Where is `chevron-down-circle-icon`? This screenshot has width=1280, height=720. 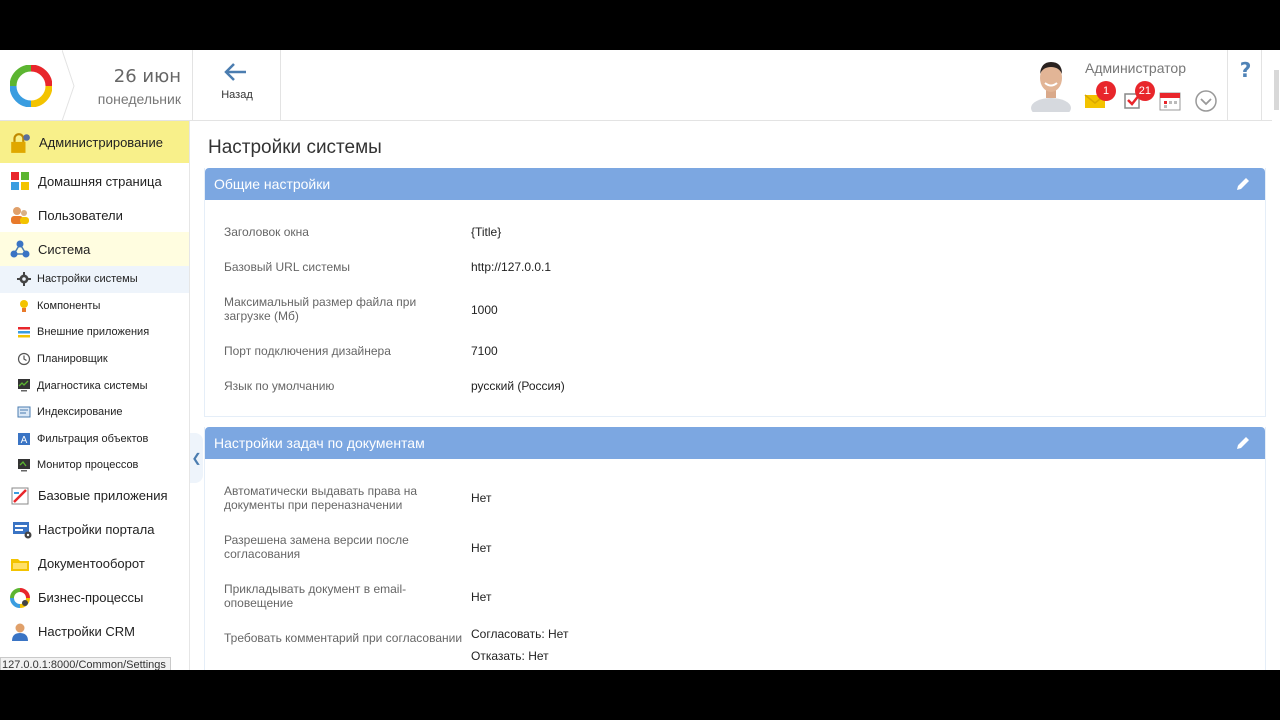
chevron-down-circle-icon is located at coordinates (1206, 101).